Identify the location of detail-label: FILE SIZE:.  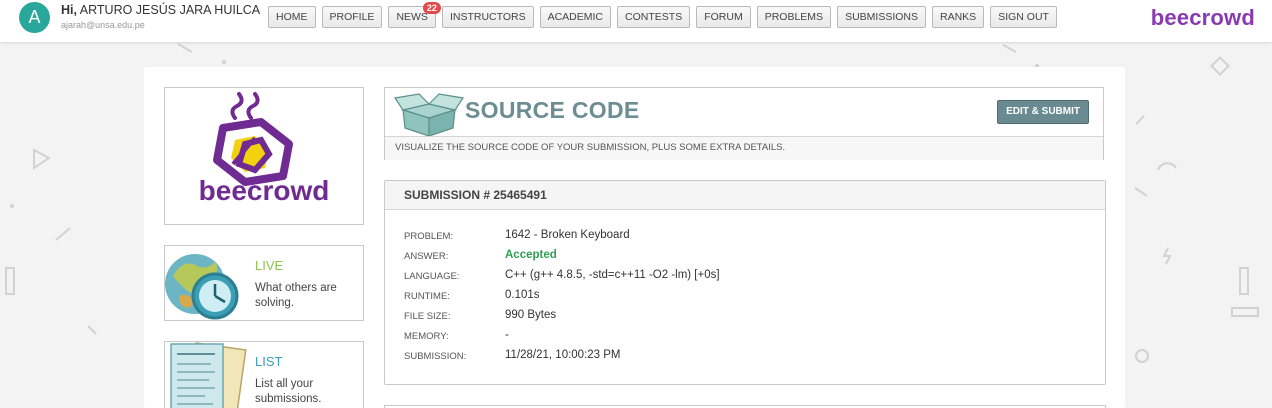
(427, 316).